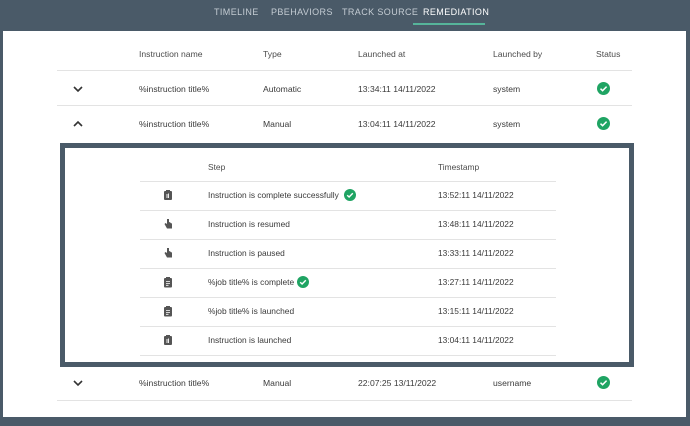  I want to click on chevron-up-icon, so click(78, 124).